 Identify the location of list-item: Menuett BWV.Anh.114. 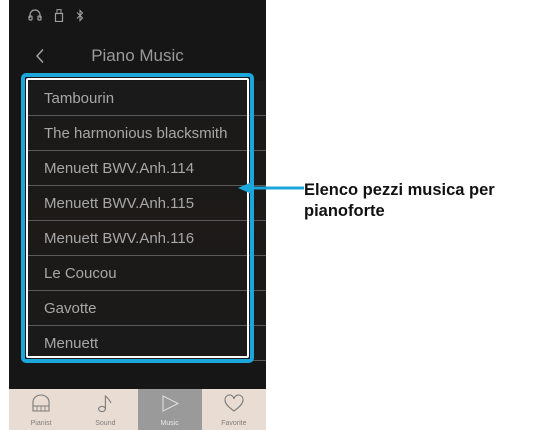
(146, 168).